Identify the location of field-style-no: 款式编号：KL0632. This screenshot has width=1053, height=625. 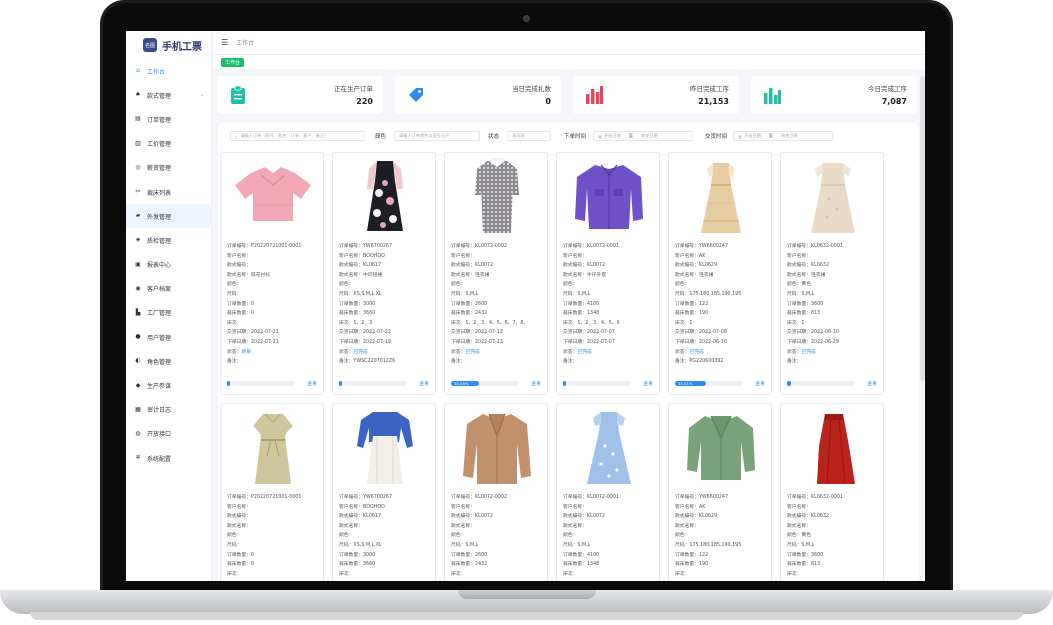
(834, 517).